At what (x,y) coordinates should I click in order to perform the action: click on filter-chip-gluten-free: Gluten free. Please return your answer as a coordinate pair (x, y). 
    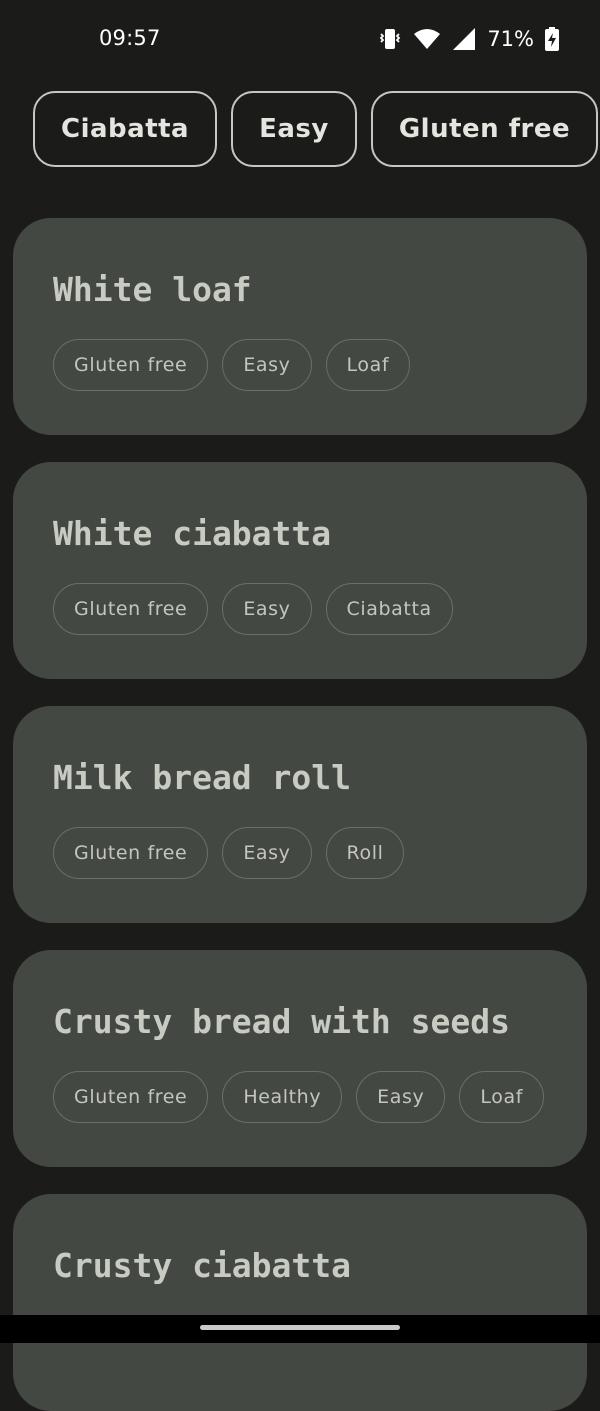
    Looking at the image, I should click on (484, 129).